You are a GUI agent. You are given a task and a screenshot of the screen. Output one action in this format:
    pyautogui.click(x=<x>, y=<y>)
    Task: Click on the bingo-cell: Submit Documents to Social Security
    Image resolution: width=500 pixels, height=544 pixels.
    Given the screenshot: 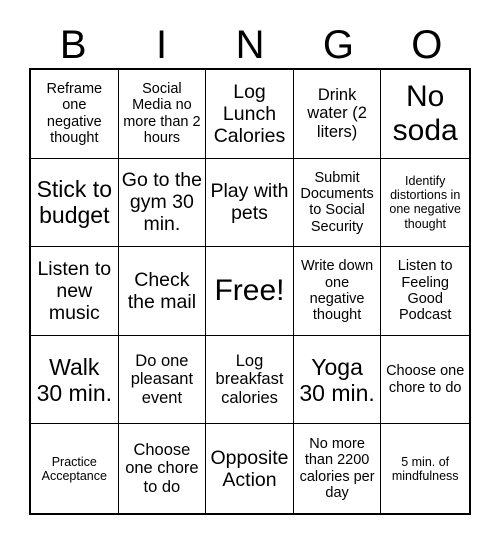 What is the action you would take?
    pyautogui.click(x=337, y=203)
    